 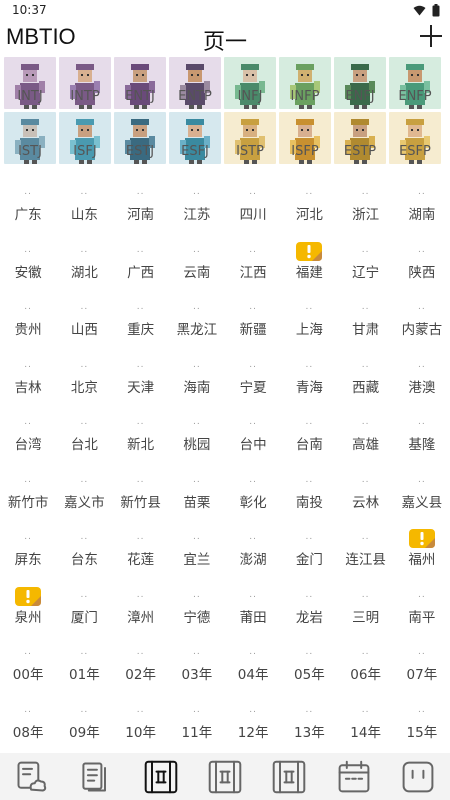 What do you see at coordinates (141, 429) in the screenshot?
I see `region-cell: .. 新北` at bounding box center [141, 429].